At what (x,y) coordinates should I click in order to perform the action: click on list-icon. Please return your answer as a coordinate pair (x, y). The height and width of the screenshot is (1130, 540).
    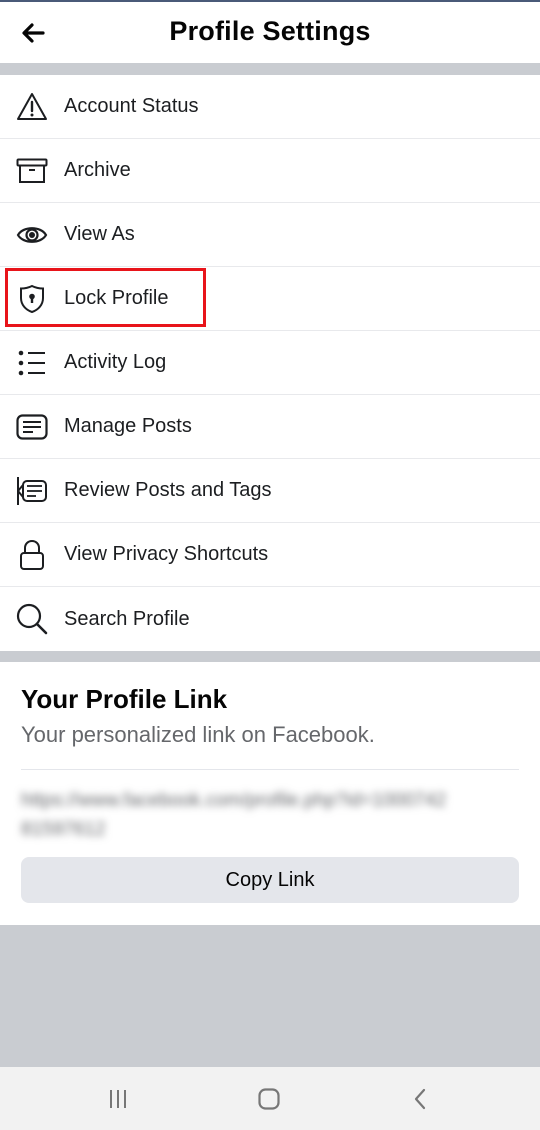
    Looking at the image, I should click on (32, 363).